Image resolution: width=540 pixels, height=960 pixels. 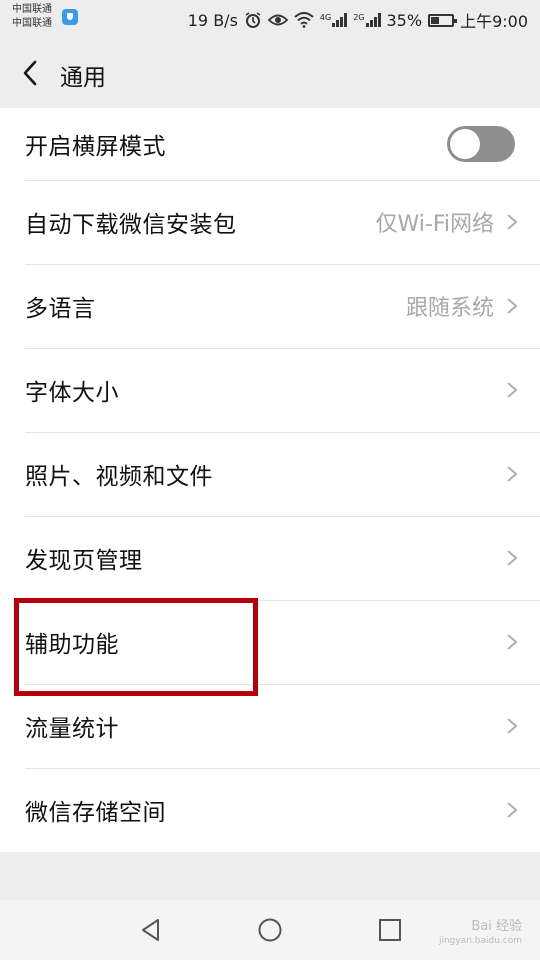 I want to click on setting-label: 字体大小, so click(x=72, y=393).